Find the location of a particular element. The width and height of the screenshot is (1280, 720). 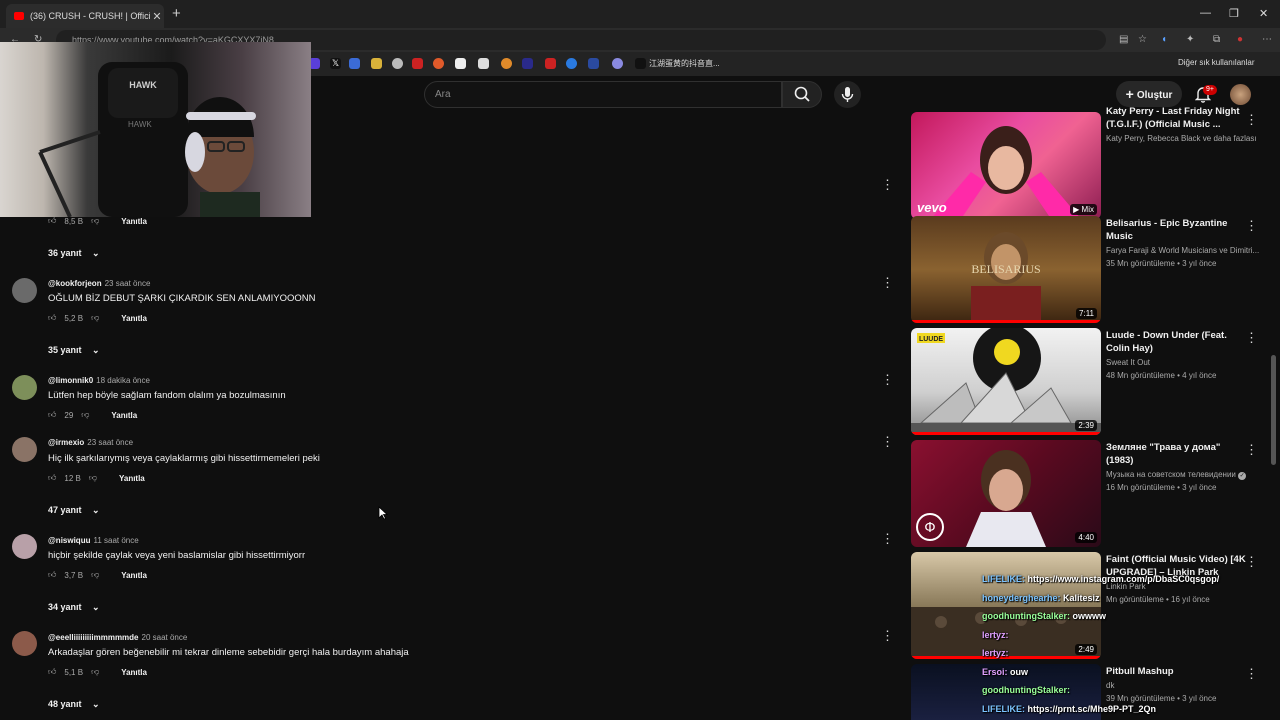

extension-icon: ◖ is located at coordinates (1164, 39).